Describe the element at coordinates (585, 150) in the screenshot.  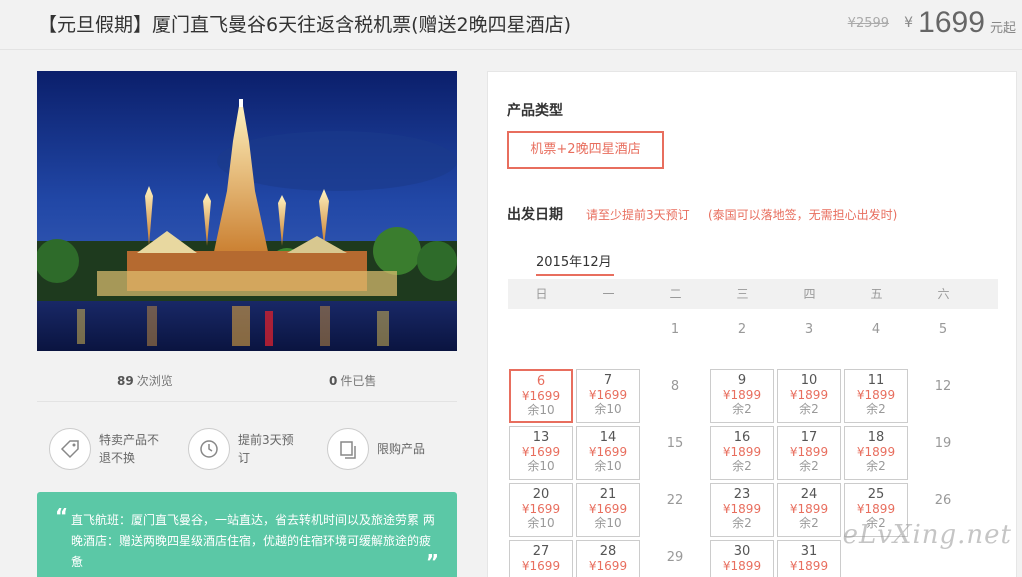
I see `product-type-option: 机票+2晚四星酒店` at that location.